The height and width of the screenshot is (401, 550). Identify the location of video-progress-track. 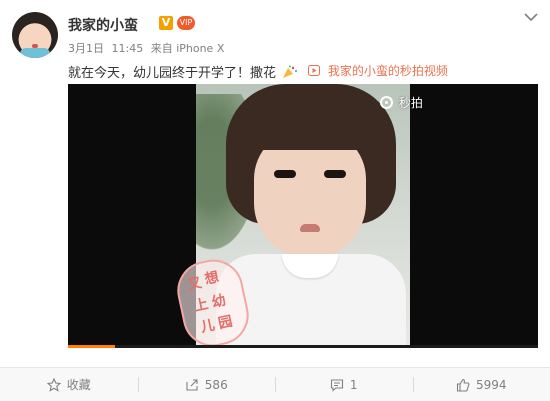
(303, 346).